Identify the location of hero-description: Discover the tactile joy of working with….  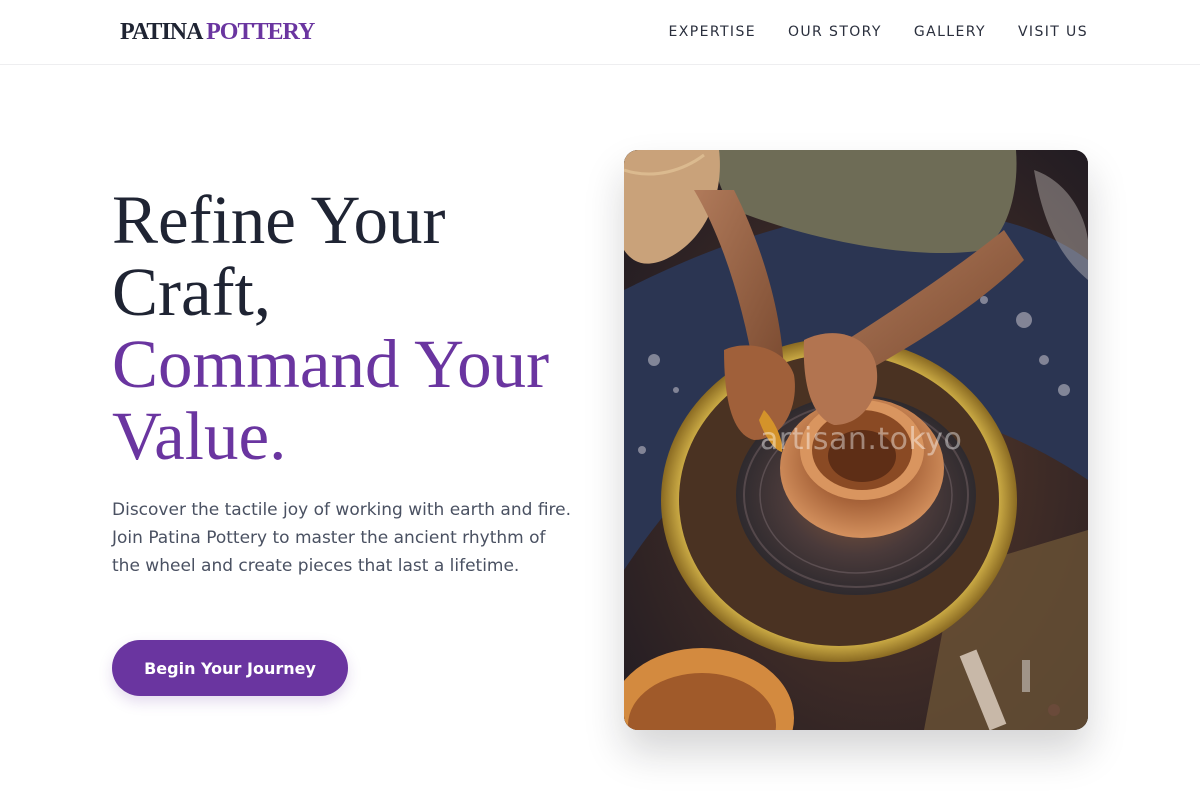
(341, 538).